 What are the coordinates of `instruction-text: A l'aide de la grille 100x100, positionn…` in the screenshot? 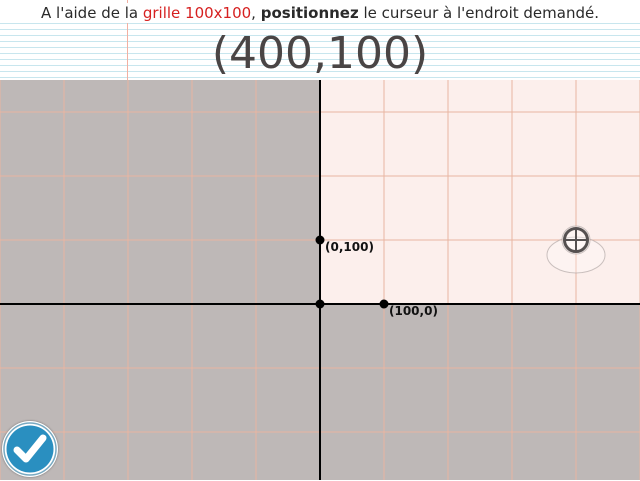 It's located at (320, 13).